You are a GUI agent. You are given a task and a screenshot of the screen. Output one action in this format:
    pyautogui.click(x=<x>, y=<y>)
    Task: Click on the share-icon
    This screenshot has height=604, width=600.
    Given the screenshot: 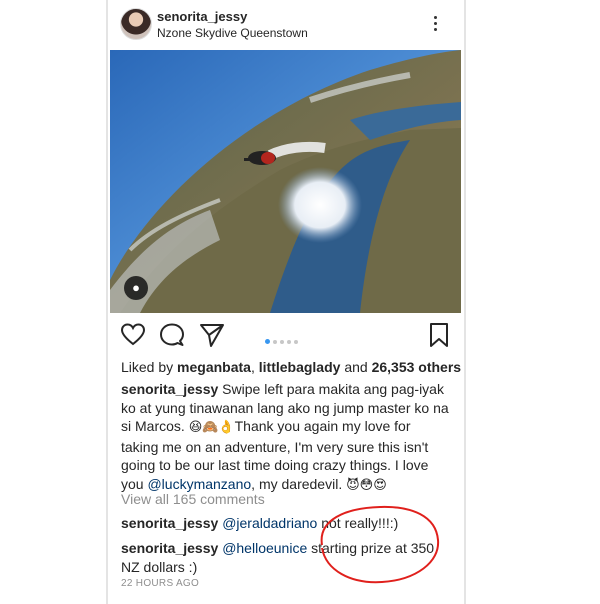 What is the action you would take?
    pyautogui.click(x=212, y=335)
    